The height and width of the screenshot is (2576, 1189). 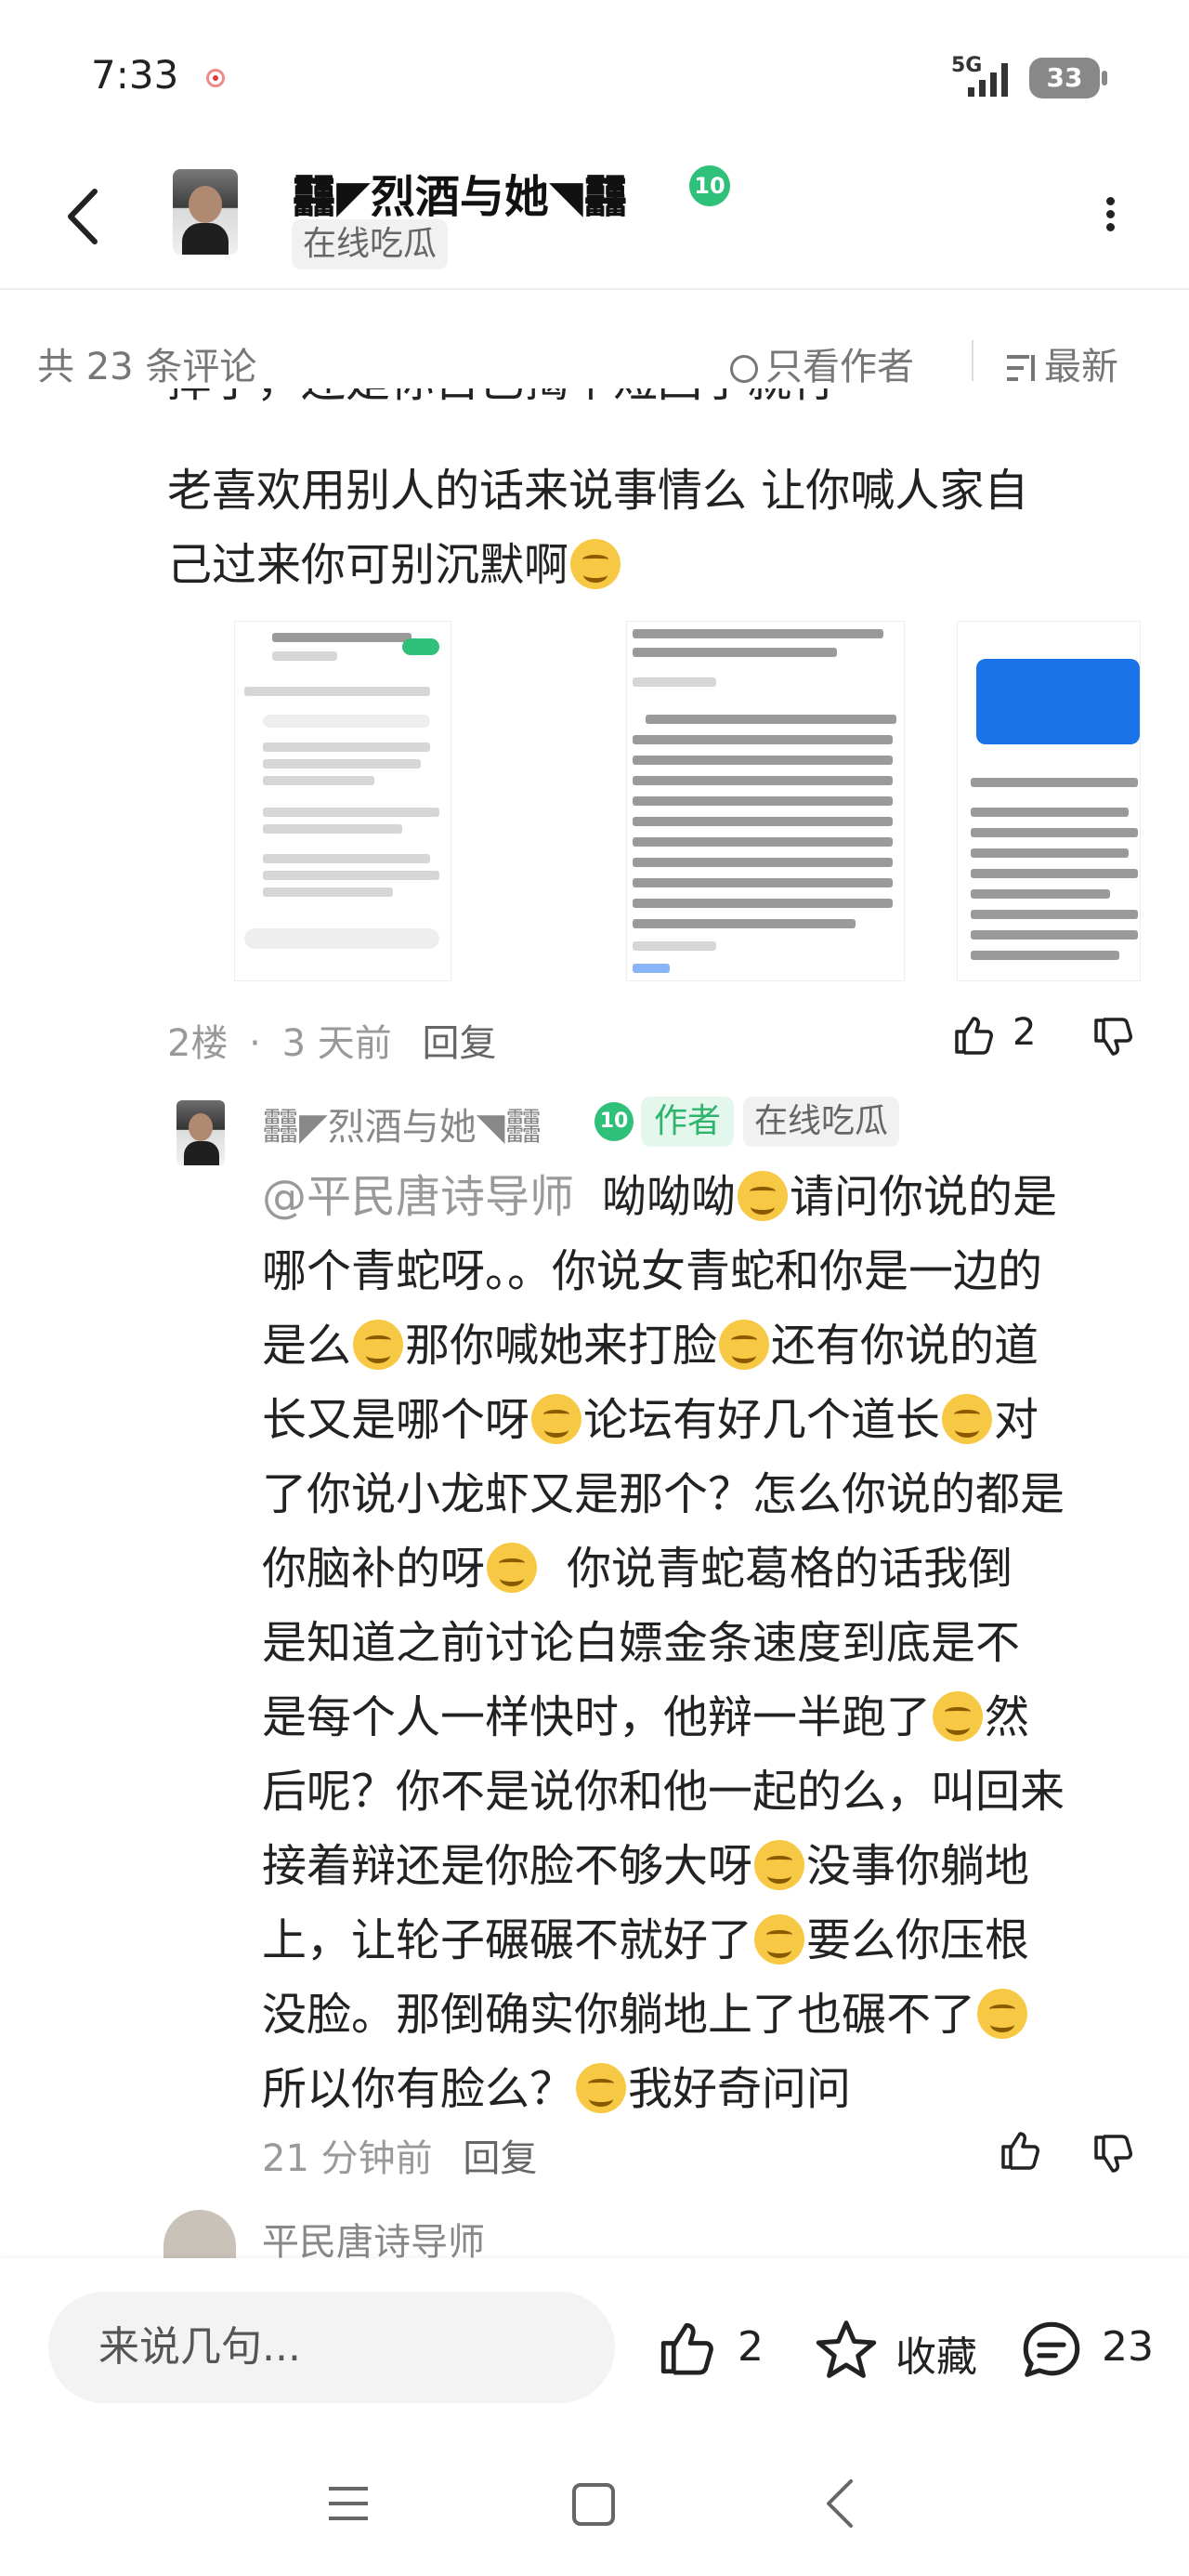 What do you see at coordinates (598, 491) in the screenshot?
I see `post-text-line: 老喜欢用别人的话来说事情么 让你喊人家自` at bounding box center [598, 491].